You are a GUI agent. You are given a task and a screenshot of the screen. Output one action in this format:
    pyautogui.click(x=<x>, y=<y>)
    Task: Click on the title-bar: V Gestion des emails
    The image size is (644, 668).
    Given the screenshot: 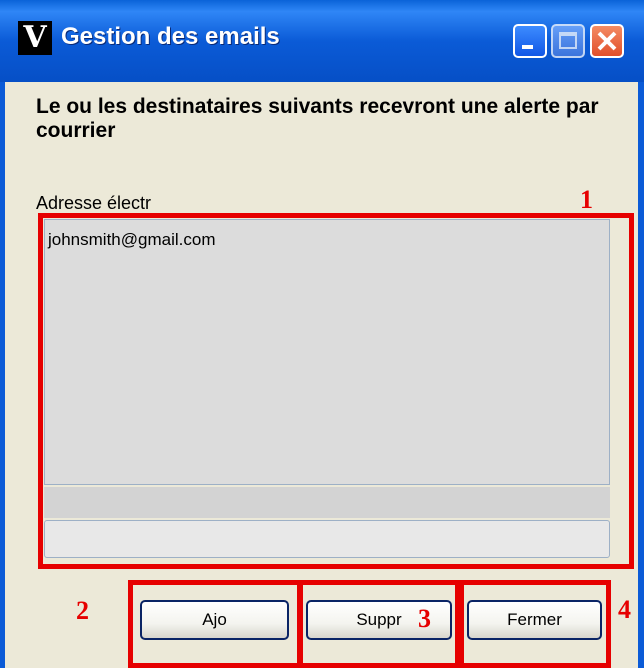 What is the action you would take?
    pyautogui.click(x=322, y=41)
    